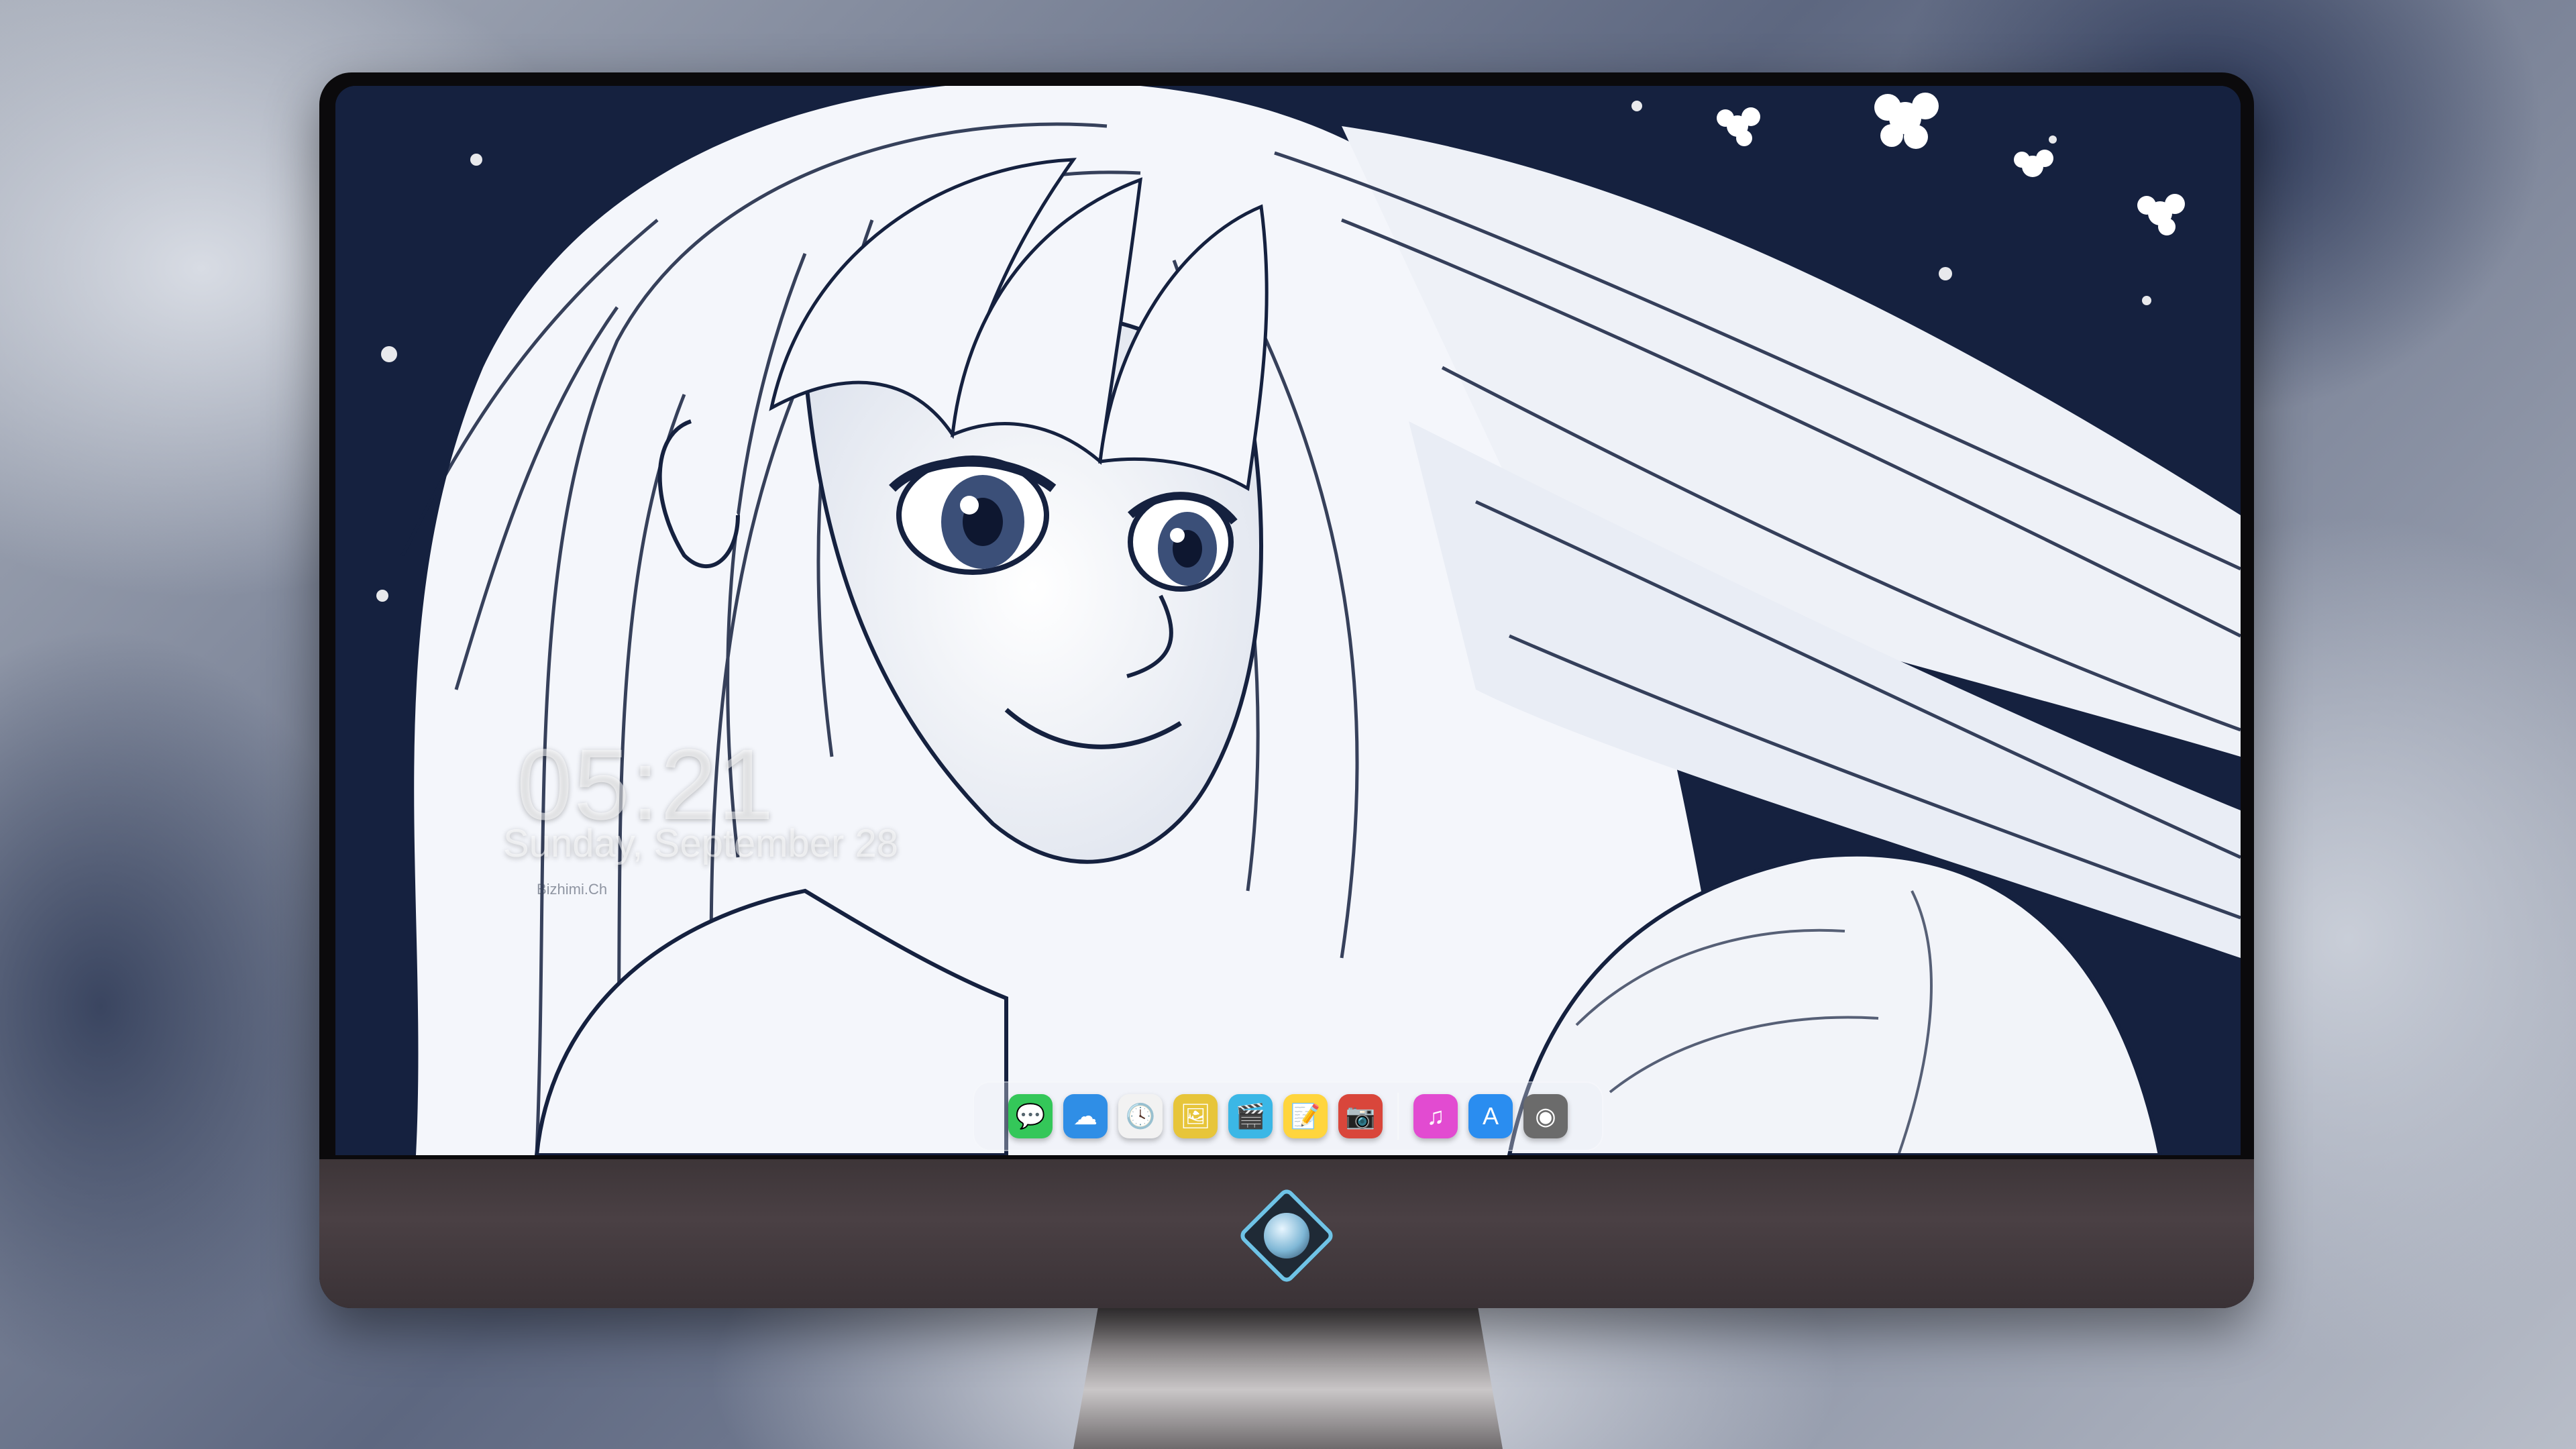 The width and height of the screenshot is (2576, 1449). I want to click on music-icon: ♫, so click(1435, 1116).